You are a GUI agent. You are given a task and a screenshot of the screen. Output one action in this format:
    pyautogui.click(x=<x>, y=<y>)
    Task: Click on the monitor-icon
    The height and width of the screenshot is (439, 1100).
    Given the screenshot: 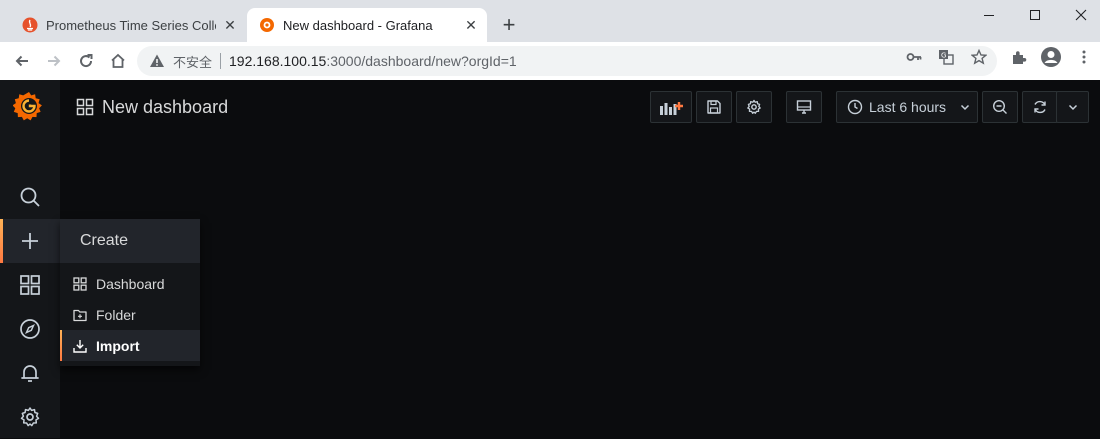 What is the action you would take?
    pyautogui.click(x=804, y=107)
    